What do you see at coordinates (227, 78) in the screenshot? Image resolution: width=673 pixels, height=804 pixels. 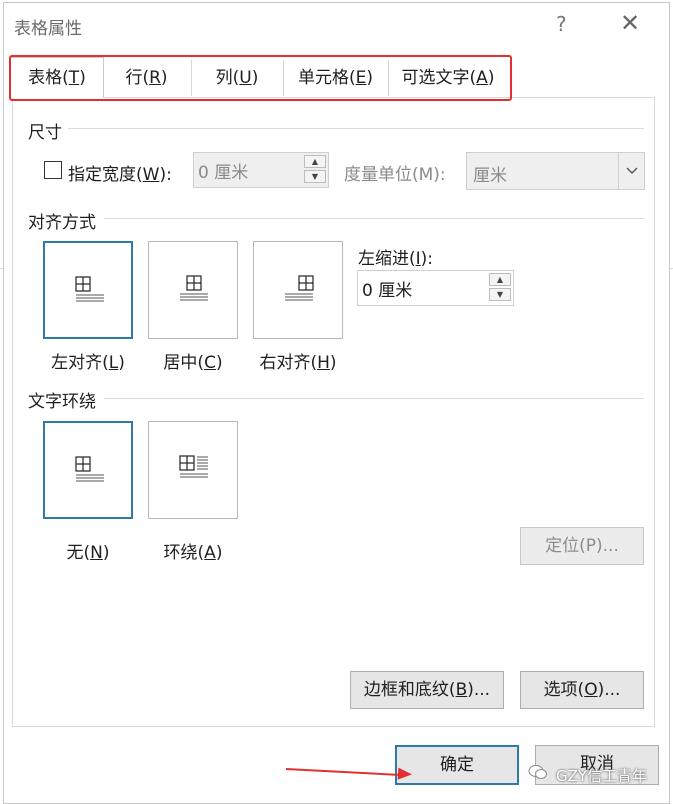 I see `tab-column-label: 列(` at bounding box center [227, 78].